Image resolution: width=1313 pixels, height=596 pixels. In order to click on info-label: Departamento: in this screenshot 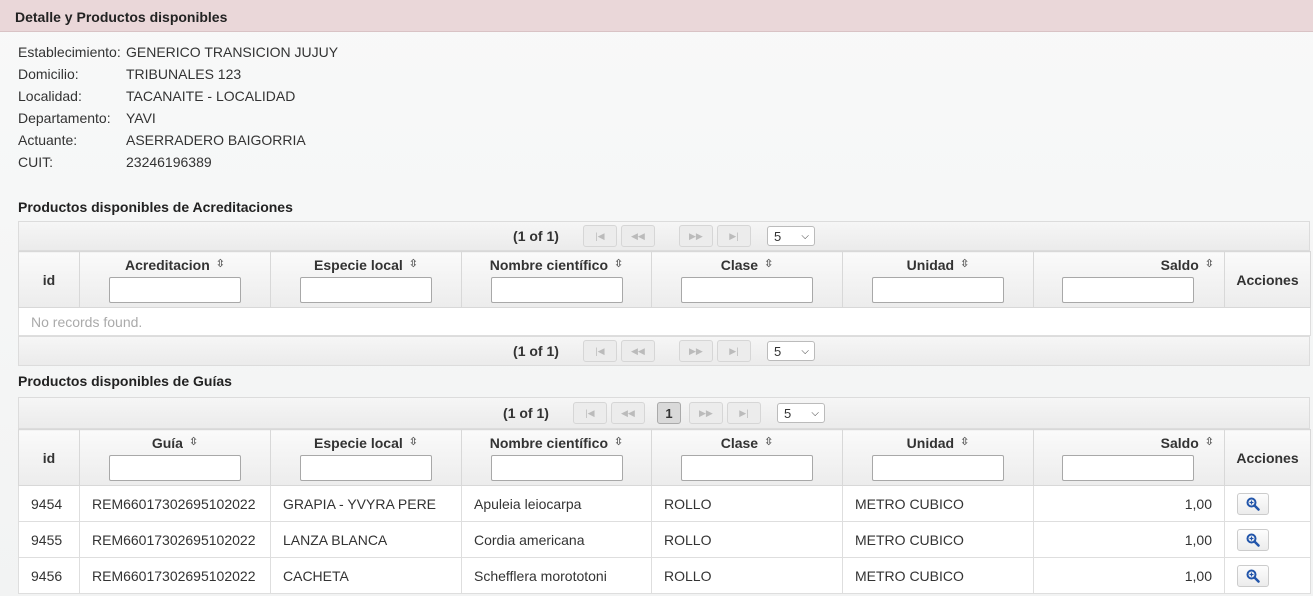, I will do `click(64, 118)`.